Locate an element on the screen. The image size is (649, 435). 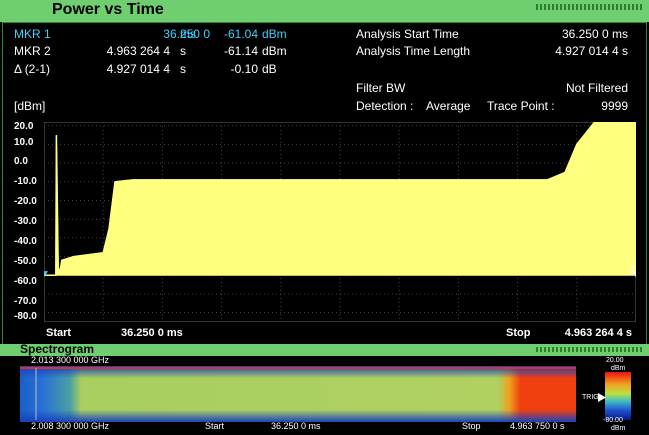
x-stop-value: 4.963 264 4 s is located at coordinates (598, 333).